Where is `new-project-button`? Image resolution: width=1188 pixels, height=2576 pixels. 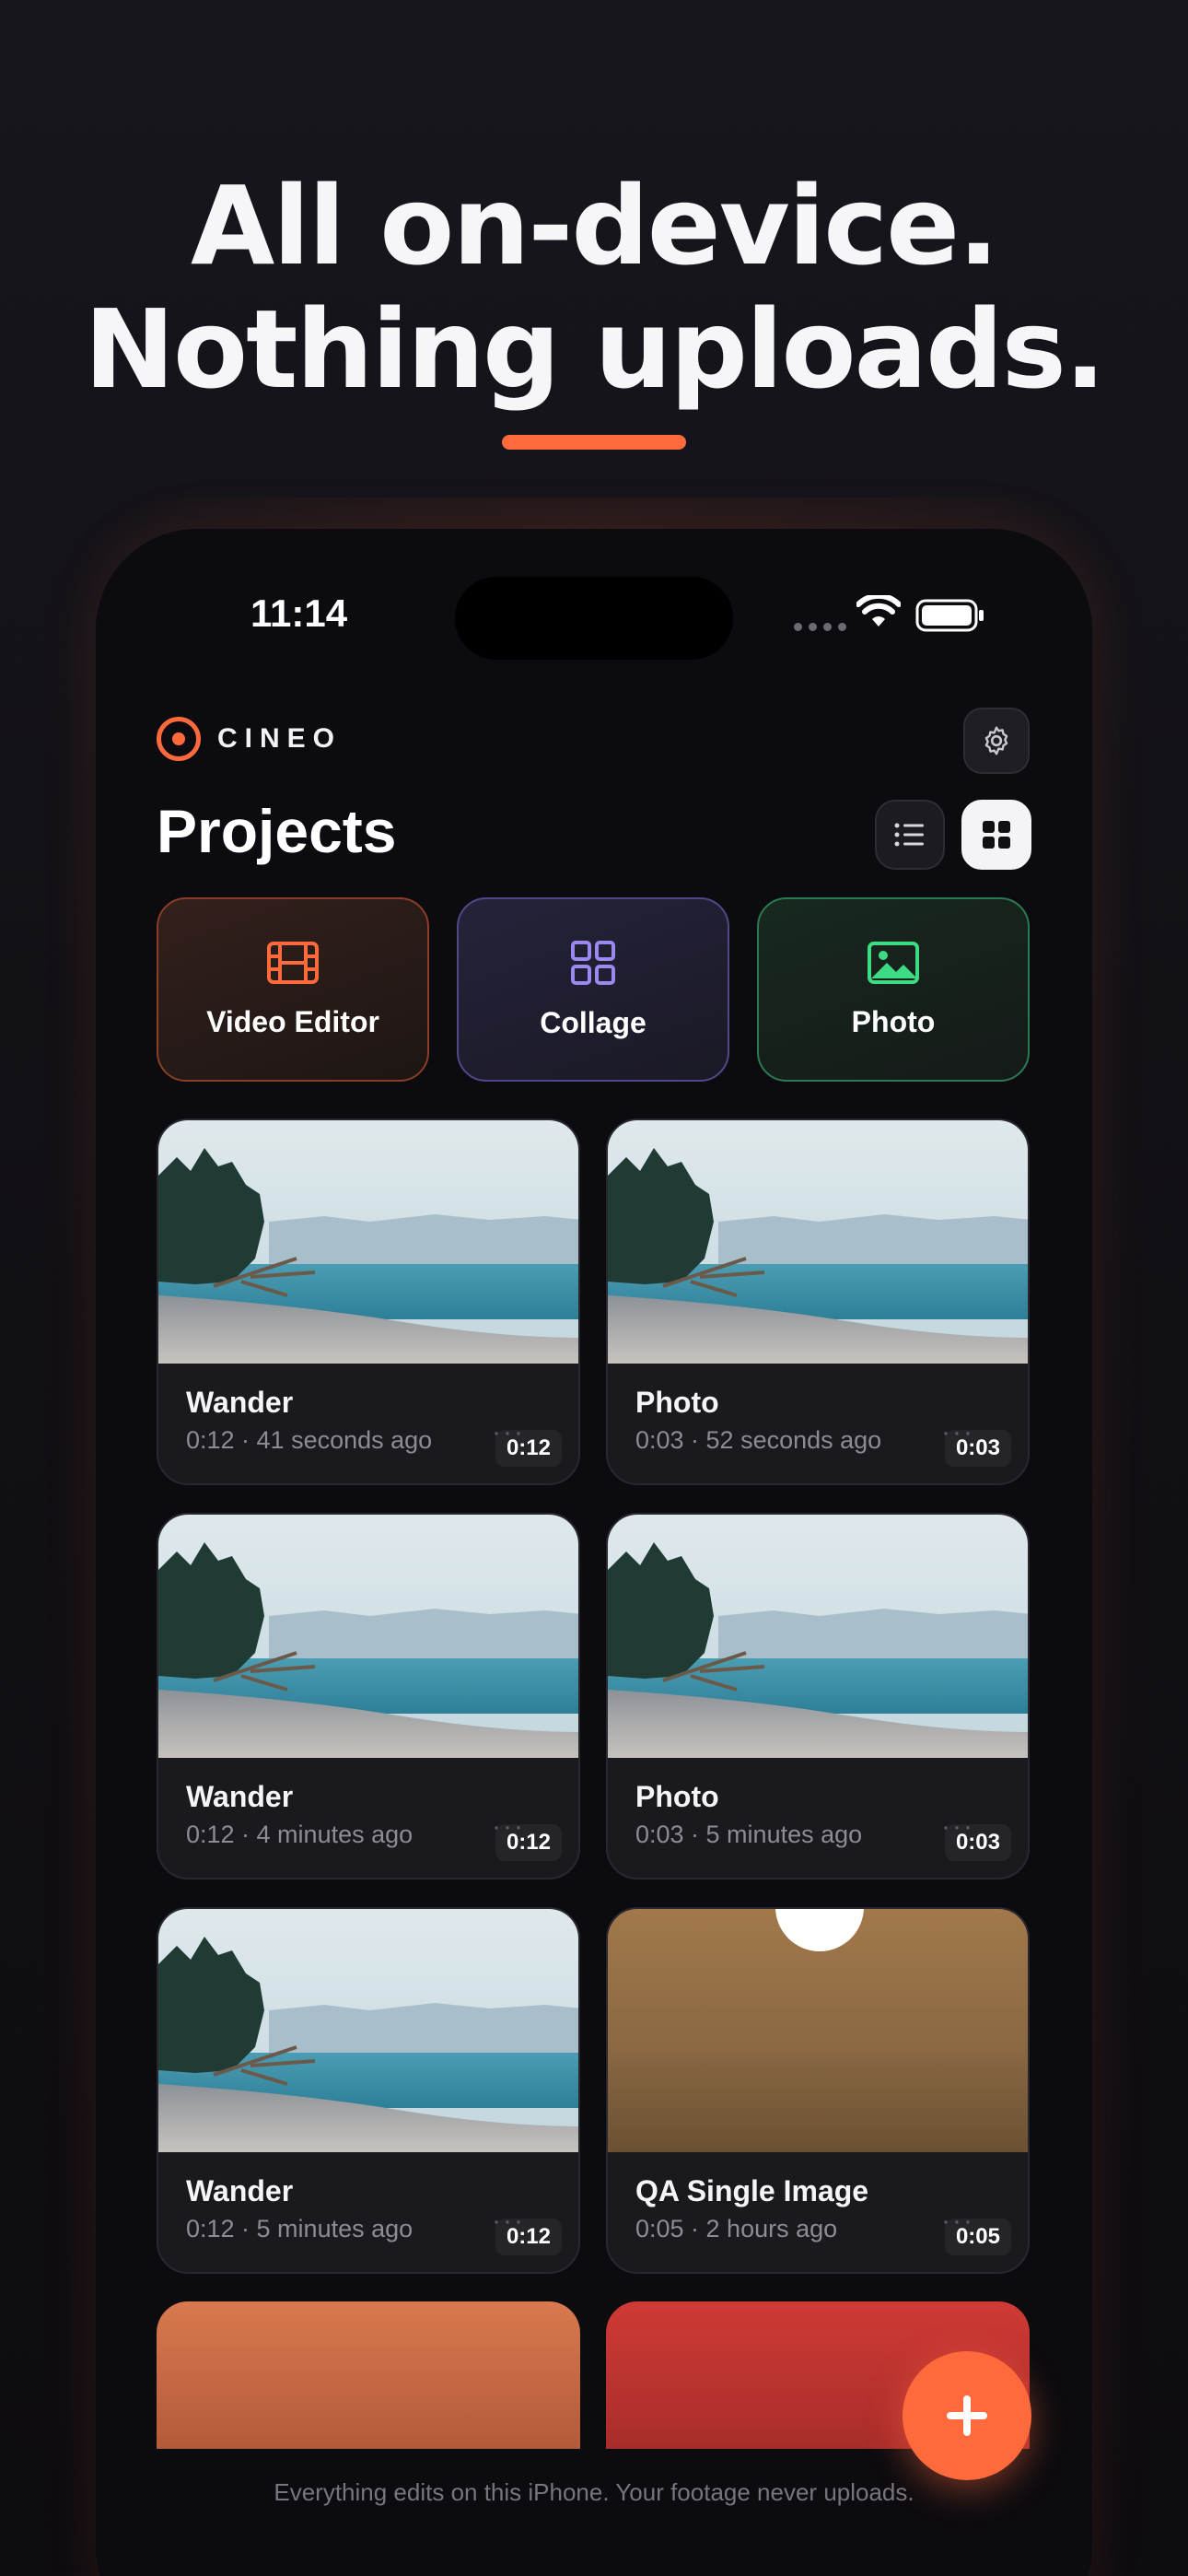 new-project-button is located at coordinates (967, 2415).